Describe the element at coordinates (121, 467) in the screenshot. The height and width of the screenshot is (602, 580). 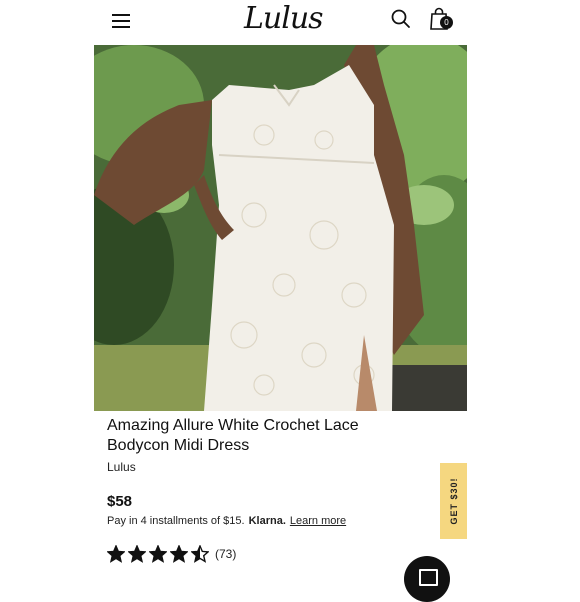
I see `product-brand: Lulus` at that location.